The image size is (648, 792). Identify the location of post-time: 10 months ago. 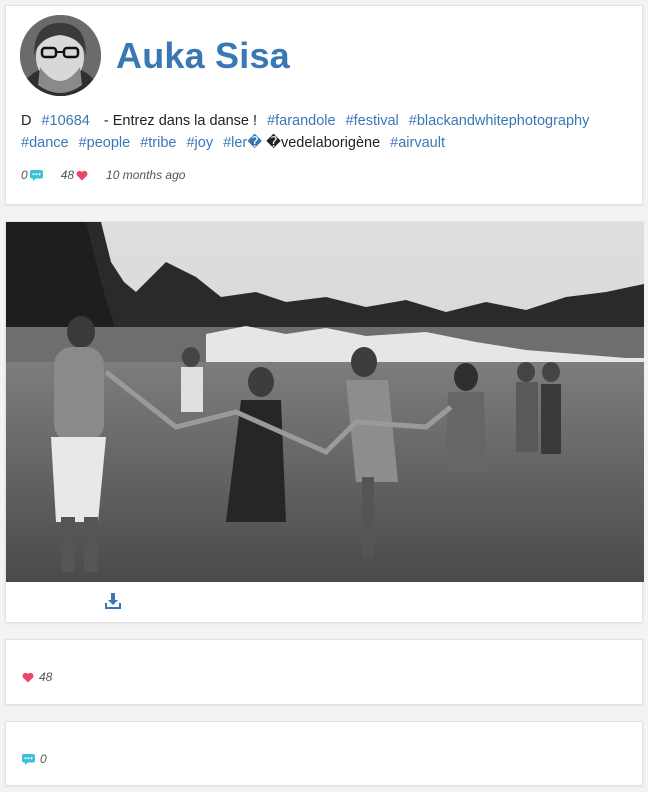
(146, 175).